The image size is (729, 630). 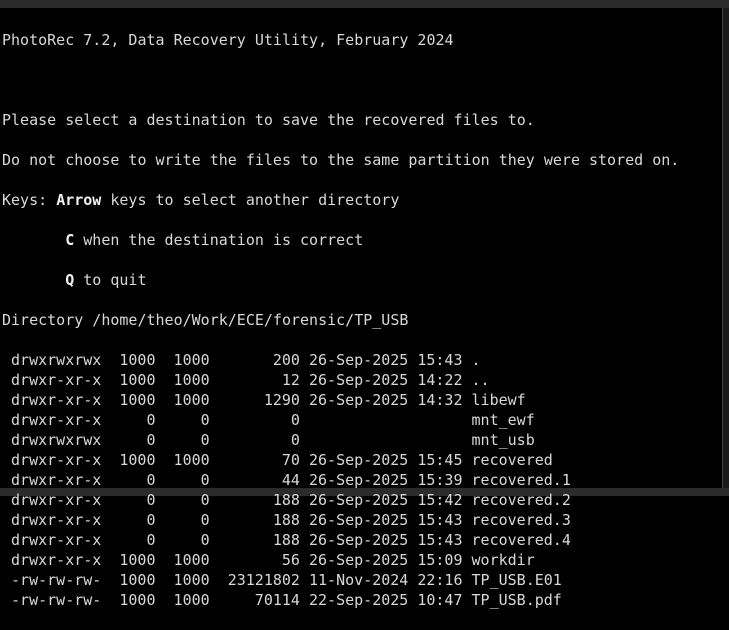 I want to click on entry-size: 44, so click(x=290, y=480).